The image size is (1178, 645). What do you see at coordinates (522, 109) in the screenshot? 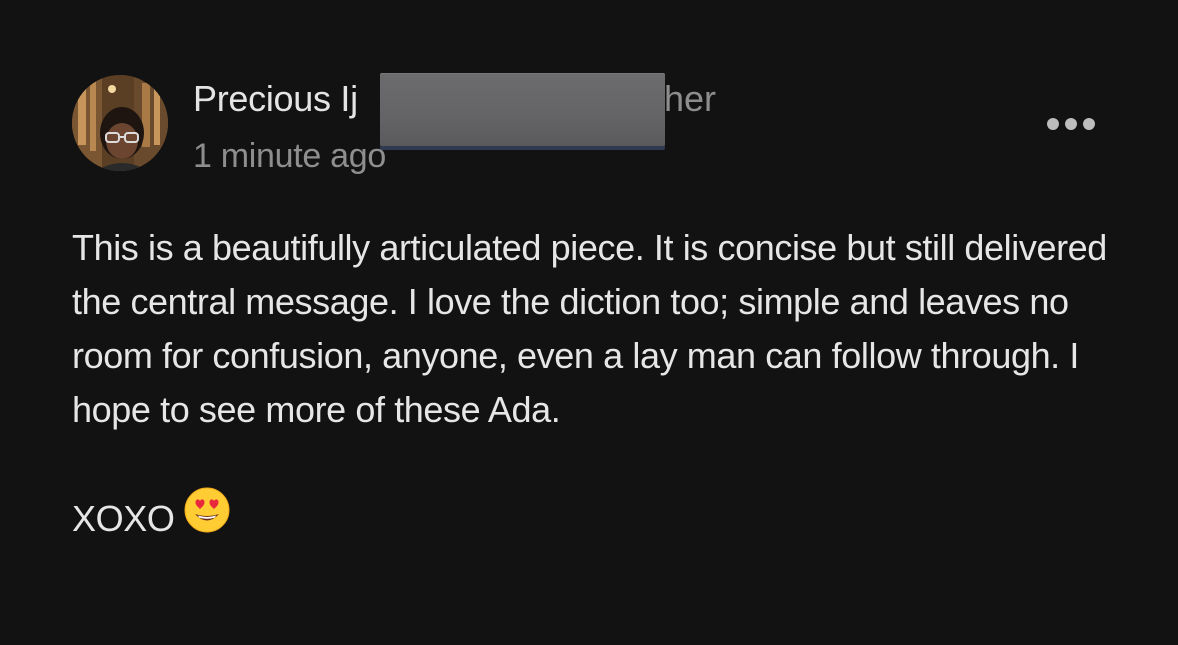
I see `redaction-box` at bounding box center [522, 109].